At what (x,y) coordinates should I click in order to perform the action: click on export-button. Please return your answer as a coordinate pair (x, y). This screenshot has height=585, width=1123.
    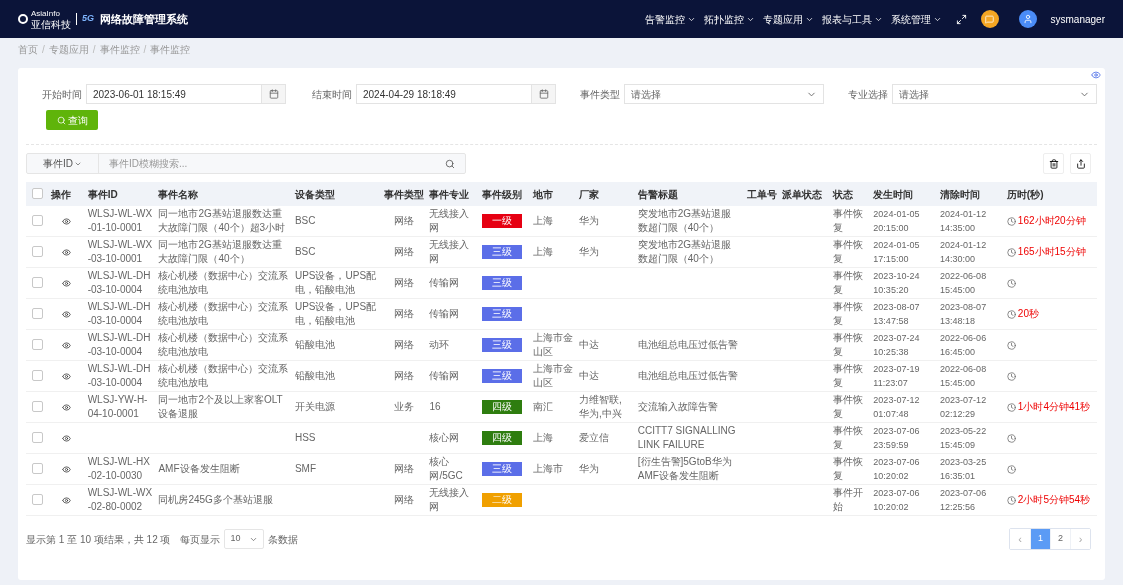
    Looking at the image, I should click on (1080, 163).